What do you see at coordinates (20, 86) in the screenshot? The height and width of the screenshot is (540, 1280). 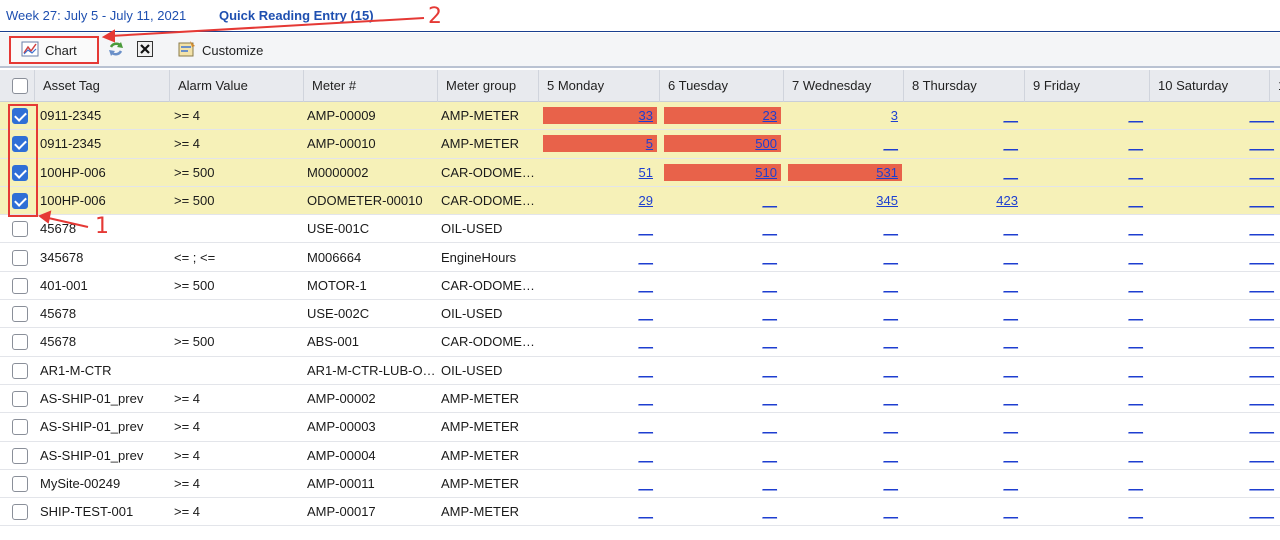 I see `select-all-checkbox` at bounding box center [20, 86].